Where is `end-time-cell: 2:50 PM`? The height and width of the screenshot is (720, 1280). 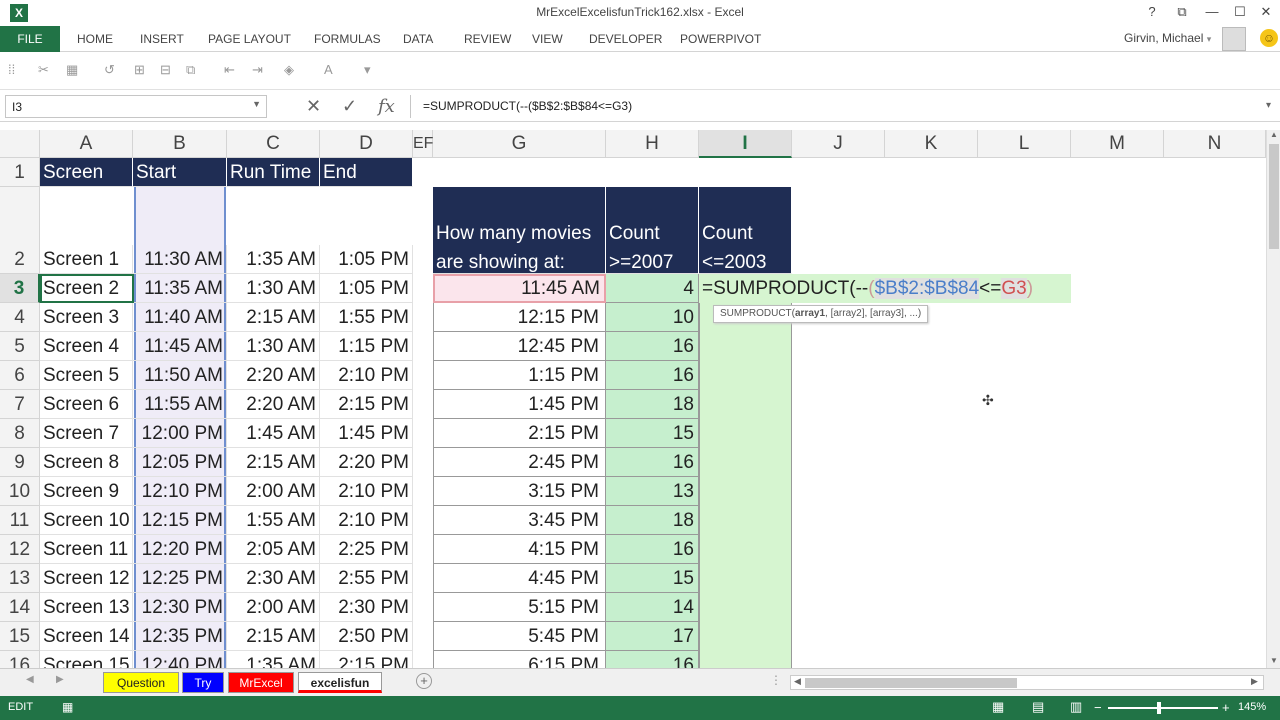 end-time-cell: 2:50 PM is located at coordinates (366, 636).